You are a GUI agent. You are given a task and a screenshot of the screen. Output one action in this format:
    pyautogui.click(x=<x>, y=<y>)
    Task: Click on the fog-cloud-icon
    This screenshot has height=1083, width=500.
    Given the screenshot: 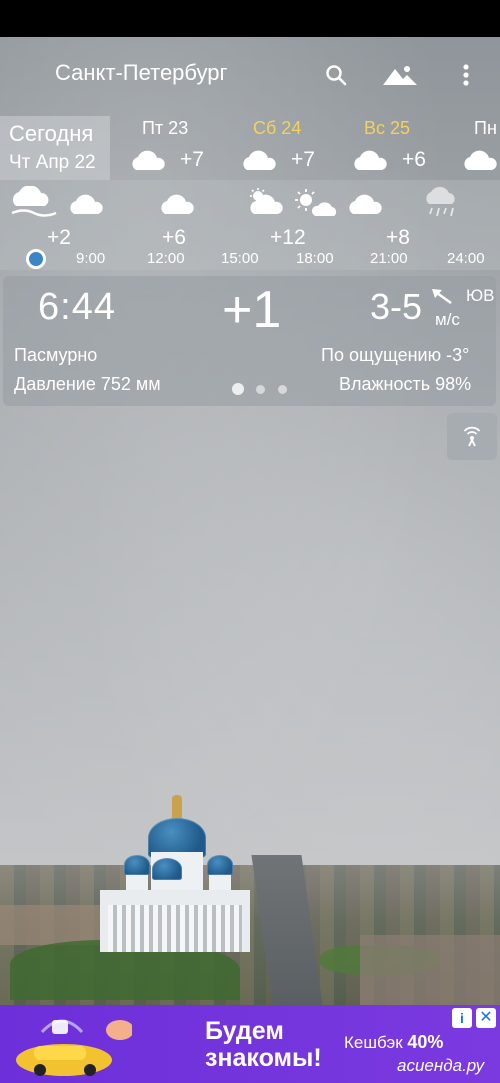 What is the action you would take?
    pyautogui.click(x=34, y=201)
    